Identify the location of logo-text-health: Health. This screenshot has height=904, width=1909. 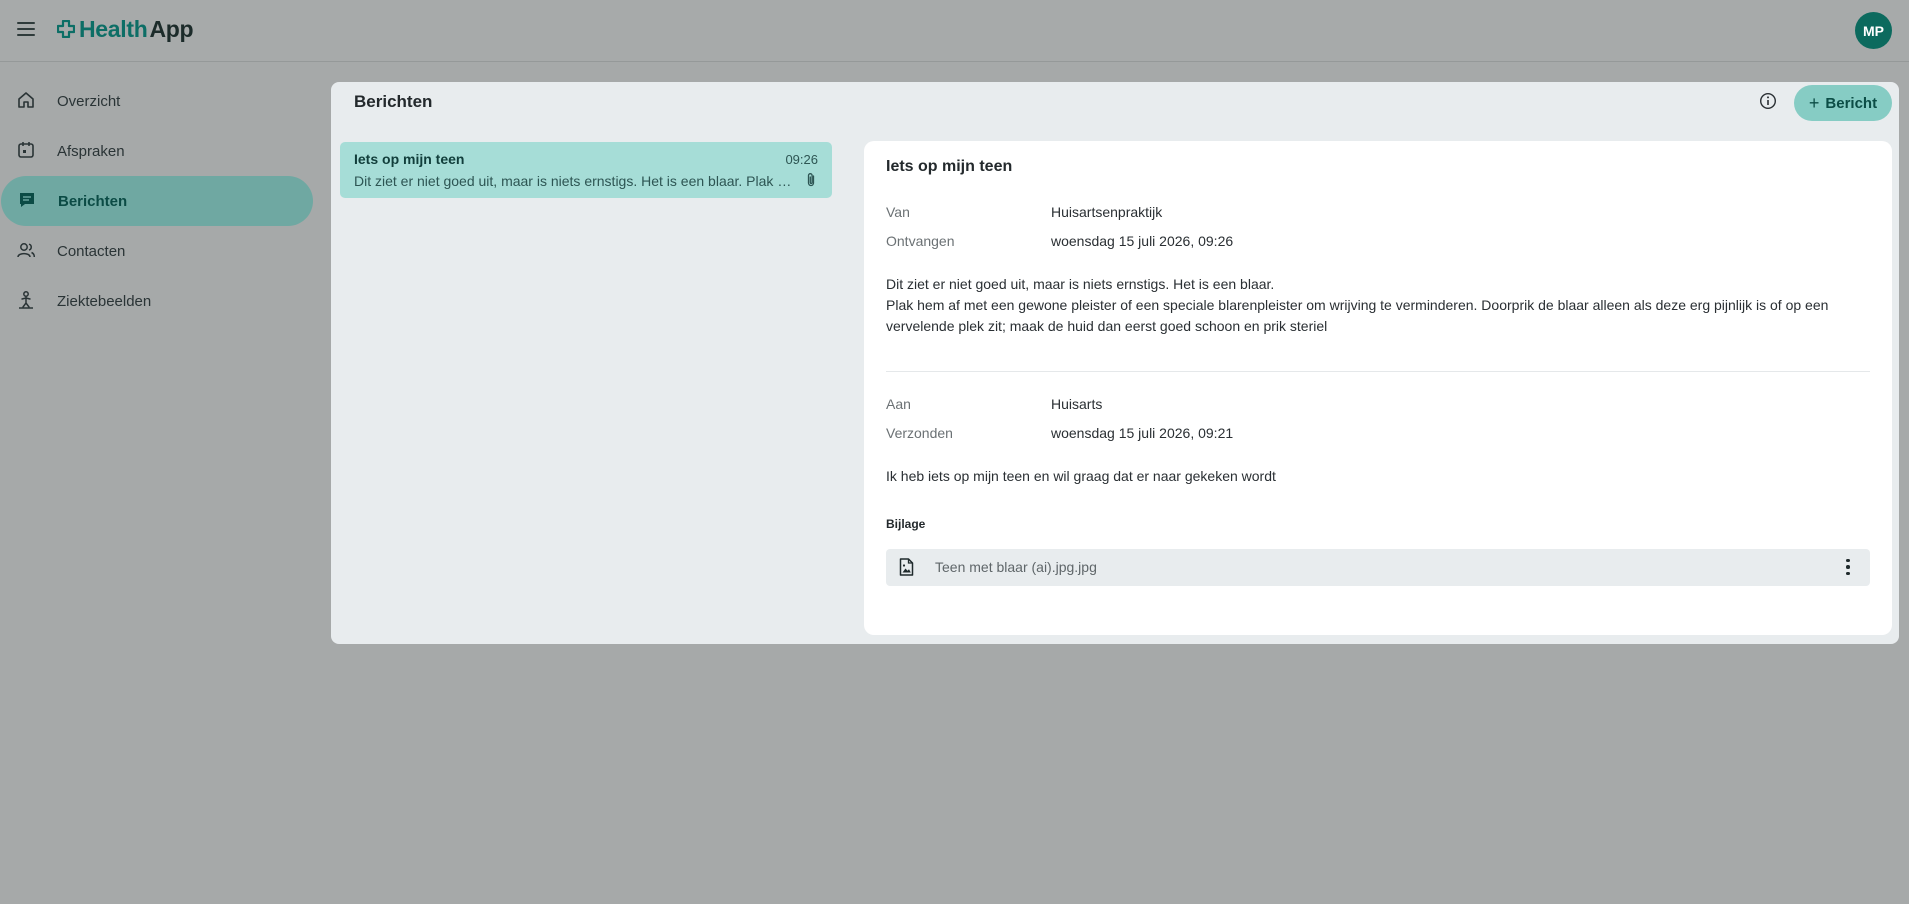
(113, 28).